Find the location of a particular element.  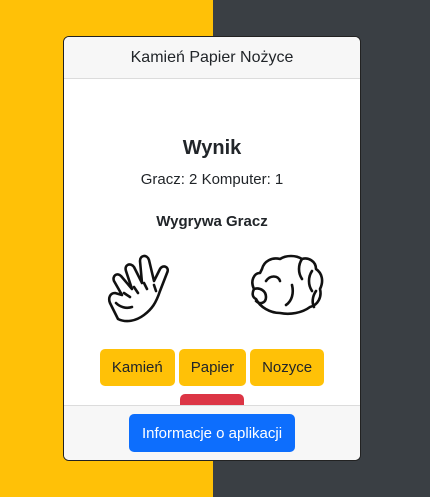

winner-text: Wygrywa Gracz is located at coordinates (212, 221).